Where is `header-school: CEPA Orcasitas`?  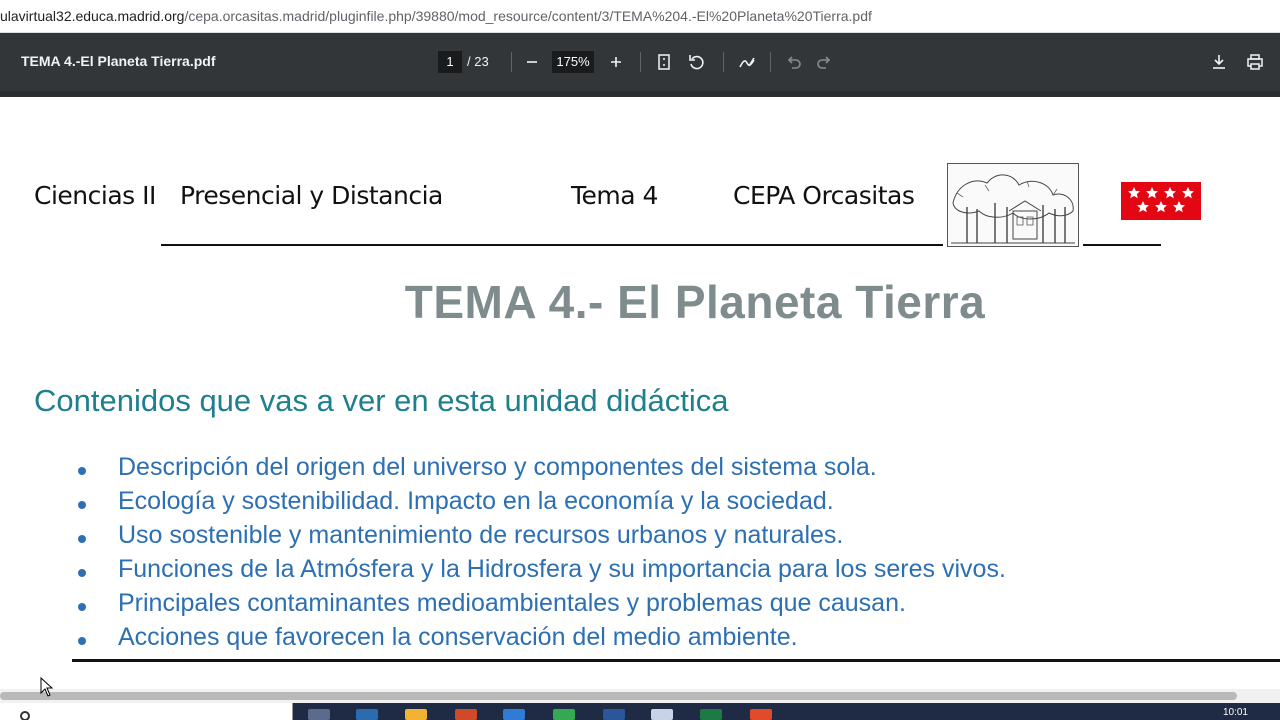 header-school: CEPA Orcasitas is located at coordinates (824, 195).